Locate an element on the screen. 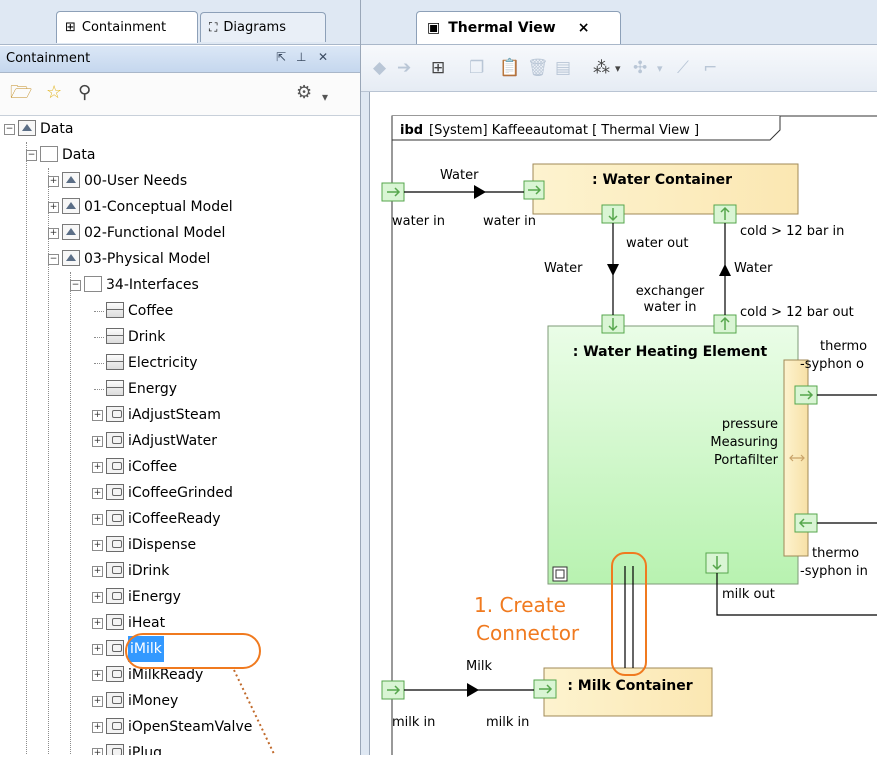  diagram-toolbar: ◆ ➔ ⊞ ❐ 📋 🗑 ▤ ⁂ ▾ ✣ ▾ ⟋ ⌐ is located at coordinates (619, 68).